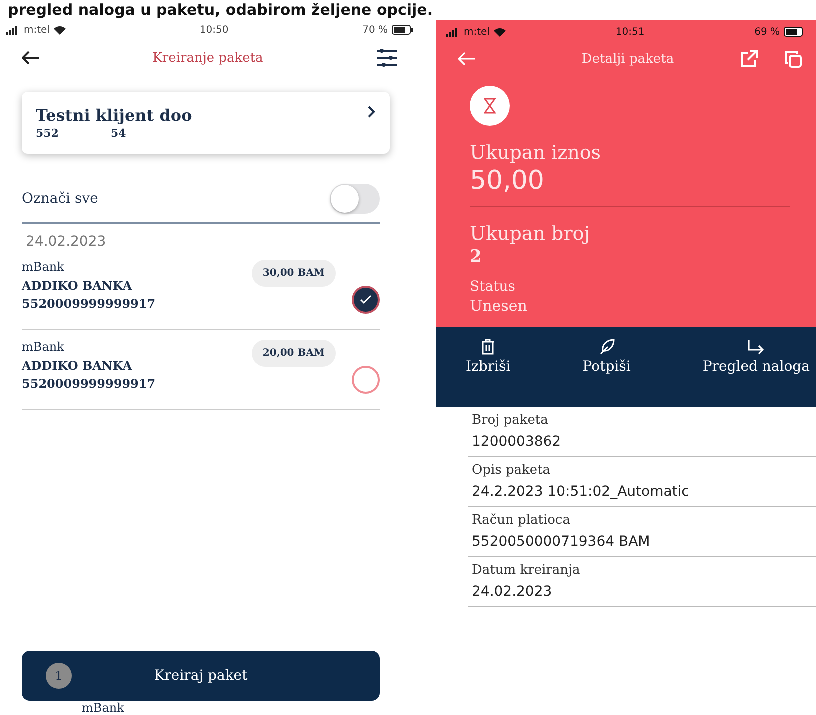 The height and width of the screenshot is (715, 816). I want to click on total-count-label: Ukupan broj, so click(531, 234).